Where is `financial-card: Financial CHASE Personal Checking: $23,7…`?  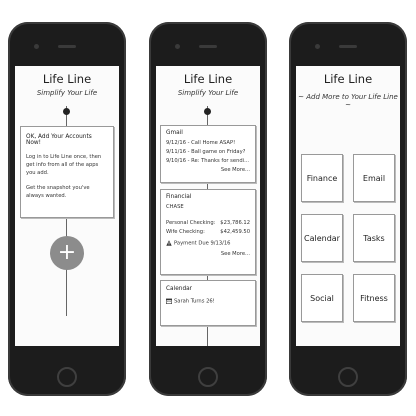 financial-card: Financial CHASE Personal Checking: $23,7… is located at coordinates (208, 232).